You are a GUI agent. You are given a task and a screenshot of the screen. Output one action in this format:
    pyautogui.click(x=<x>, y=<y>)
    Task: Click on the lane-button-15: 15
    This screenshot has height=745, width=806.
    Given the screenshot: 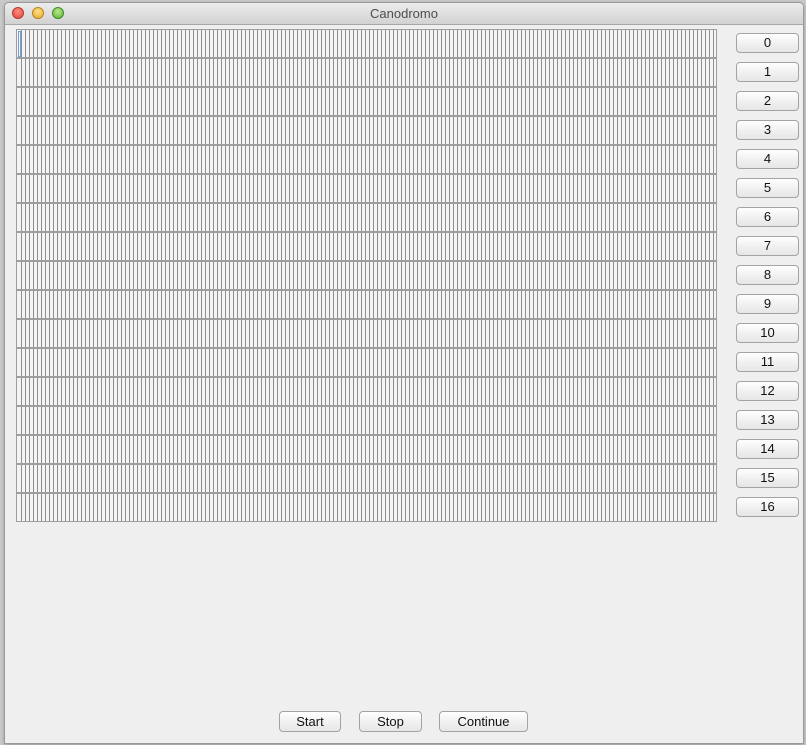 What is the action you would take?
    pyautogui.click(x=767, y=478)
    